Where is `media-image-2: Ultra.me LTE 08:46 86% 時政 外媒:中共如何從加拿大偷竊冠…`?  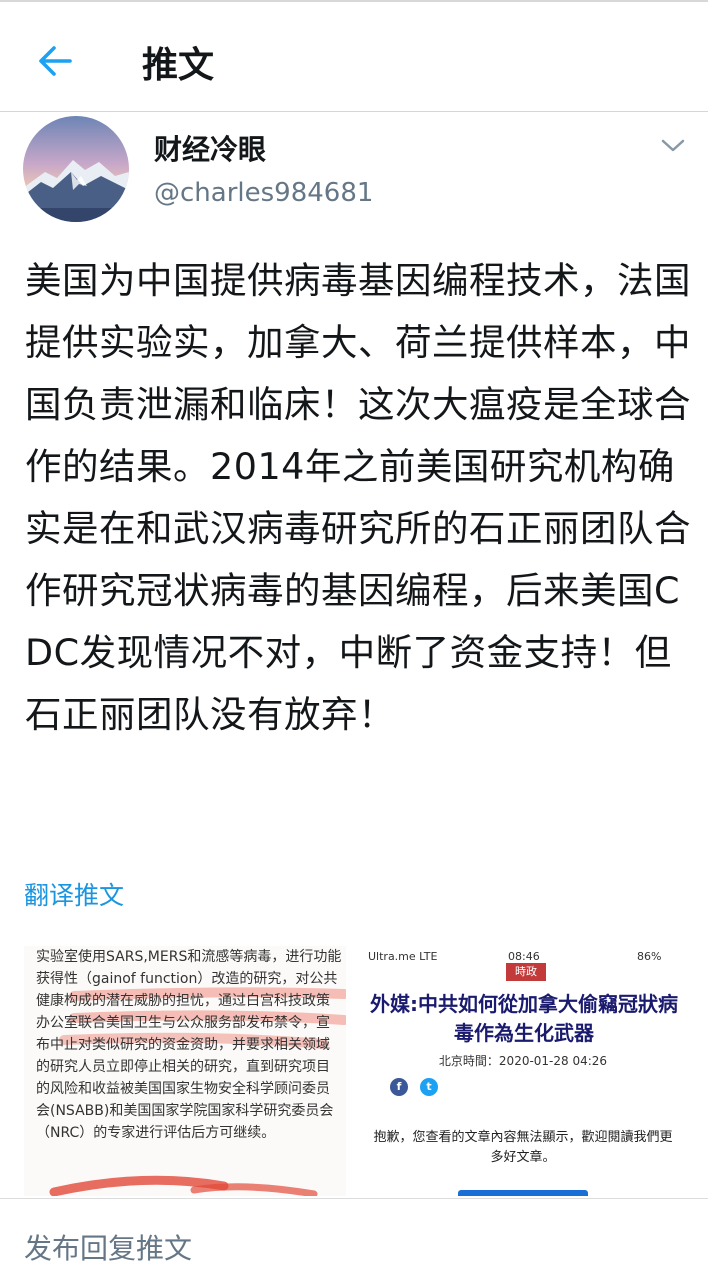
media-image-2: Ultra.me LTE 08:46 86% 時政 外媒:中共如何從加拿大偷竊冠… is located at coordinates (523, 1071).